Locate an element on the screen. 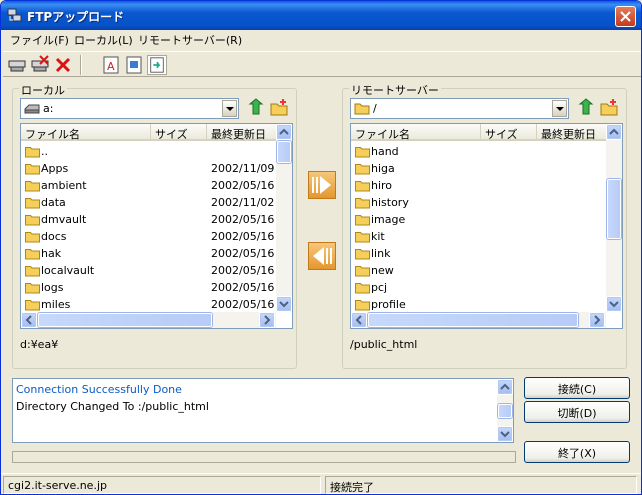 This screenshot has width=642, height=495. list-item: pcj is located at coordinates (478, 287).